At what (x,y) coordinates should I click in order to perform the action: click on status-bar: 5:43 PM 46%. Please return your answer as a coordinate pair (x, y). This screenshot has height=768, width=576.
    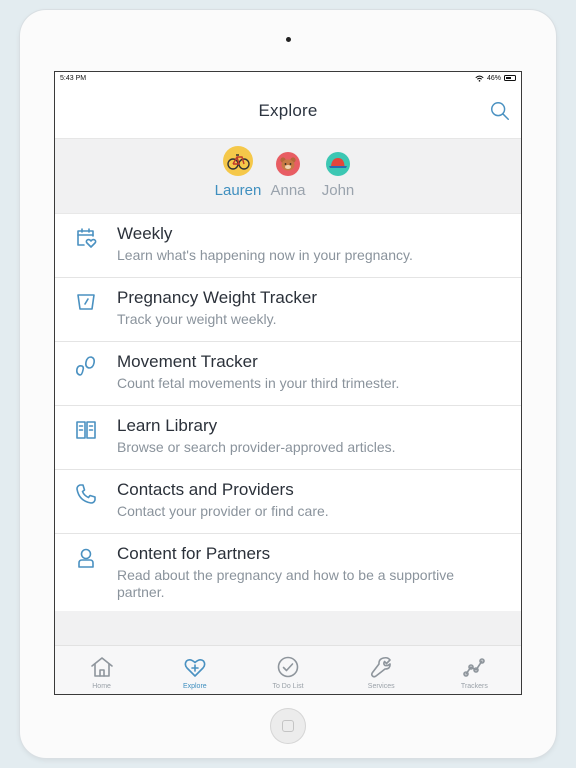
    Looking at the image, I should click on (288, 78).